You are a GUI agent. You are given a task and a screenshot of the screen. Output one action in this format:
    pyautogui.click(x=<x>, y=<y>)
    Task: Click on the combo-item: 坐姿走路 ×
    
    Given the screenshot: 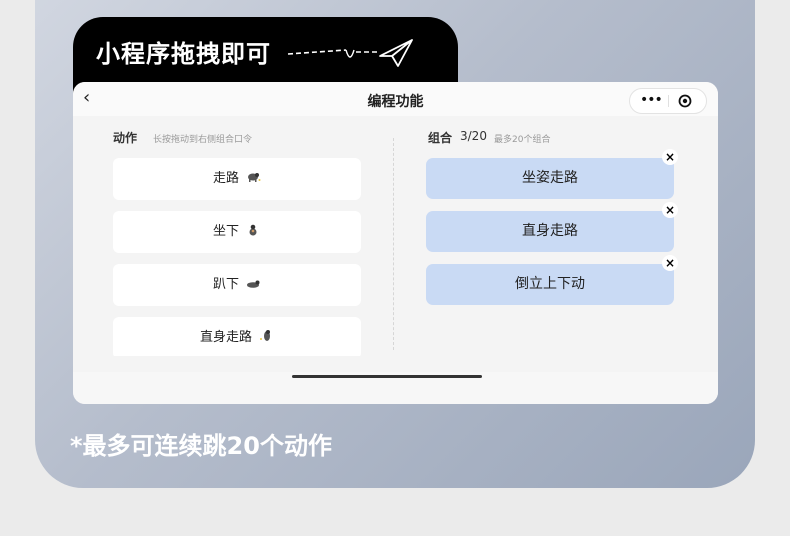 What is the action you would take?
    pyautogui.click(x=552, y=174)
    